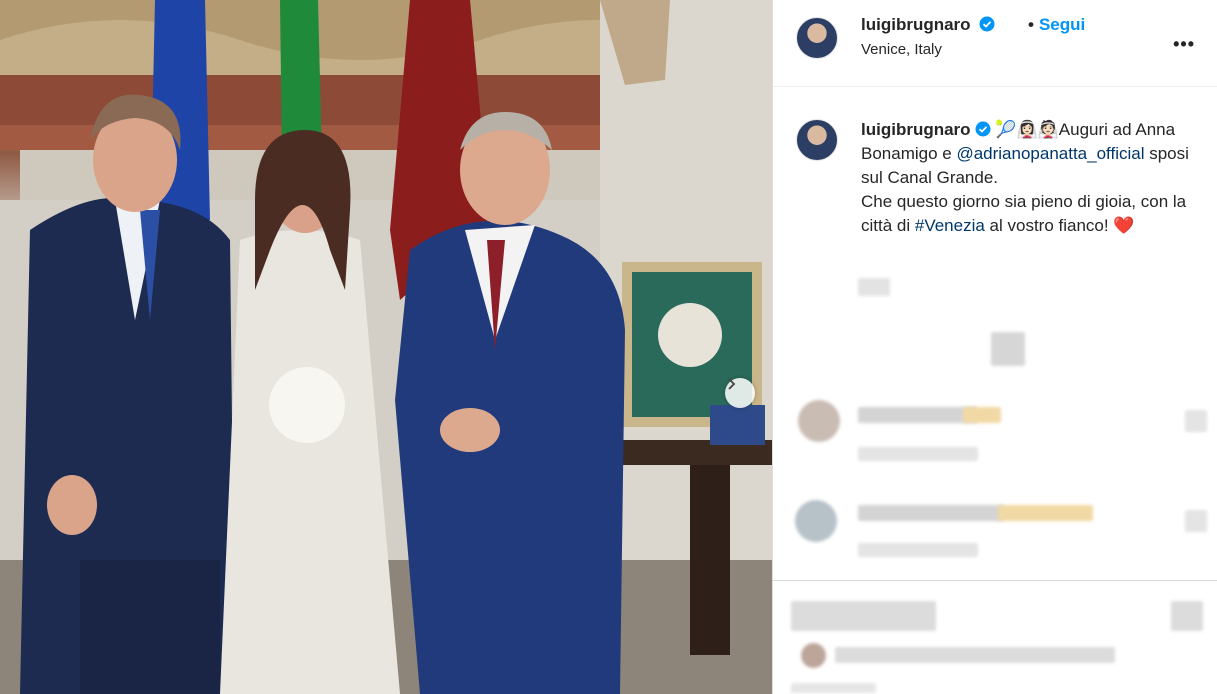  I want to click on post-header: luigibrugnaro • Segui Venice, Italy •••, so click(995, 43).